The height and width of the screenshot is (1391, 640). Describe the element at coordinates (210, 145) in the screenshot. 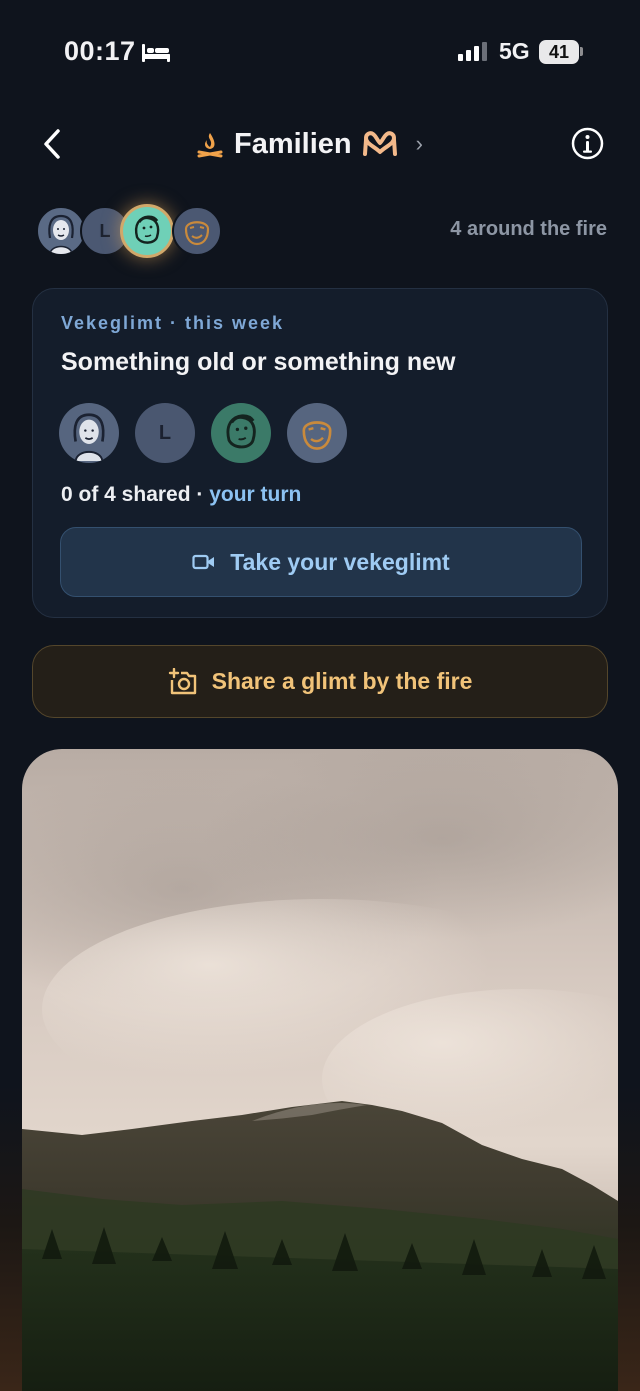

I see `campfire-icon` at that location.